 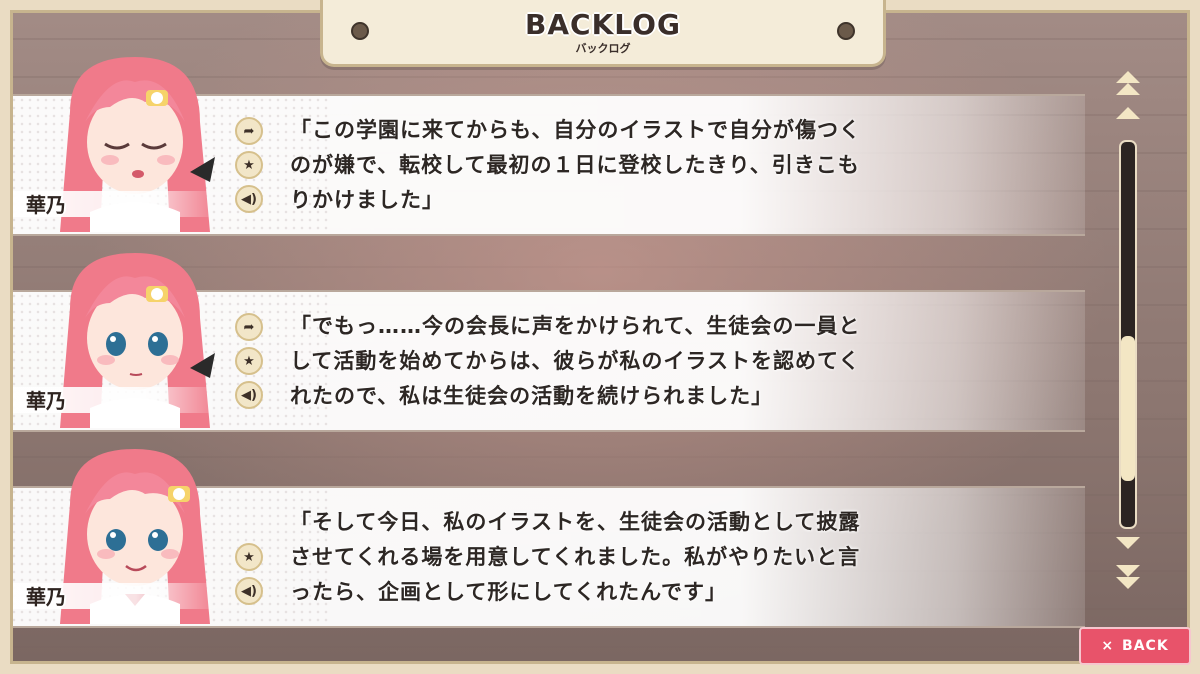 I want to click on dialogue-line: させてくれる場を用意してくれました。私がやりたいと言, so click(x=575, y=557).